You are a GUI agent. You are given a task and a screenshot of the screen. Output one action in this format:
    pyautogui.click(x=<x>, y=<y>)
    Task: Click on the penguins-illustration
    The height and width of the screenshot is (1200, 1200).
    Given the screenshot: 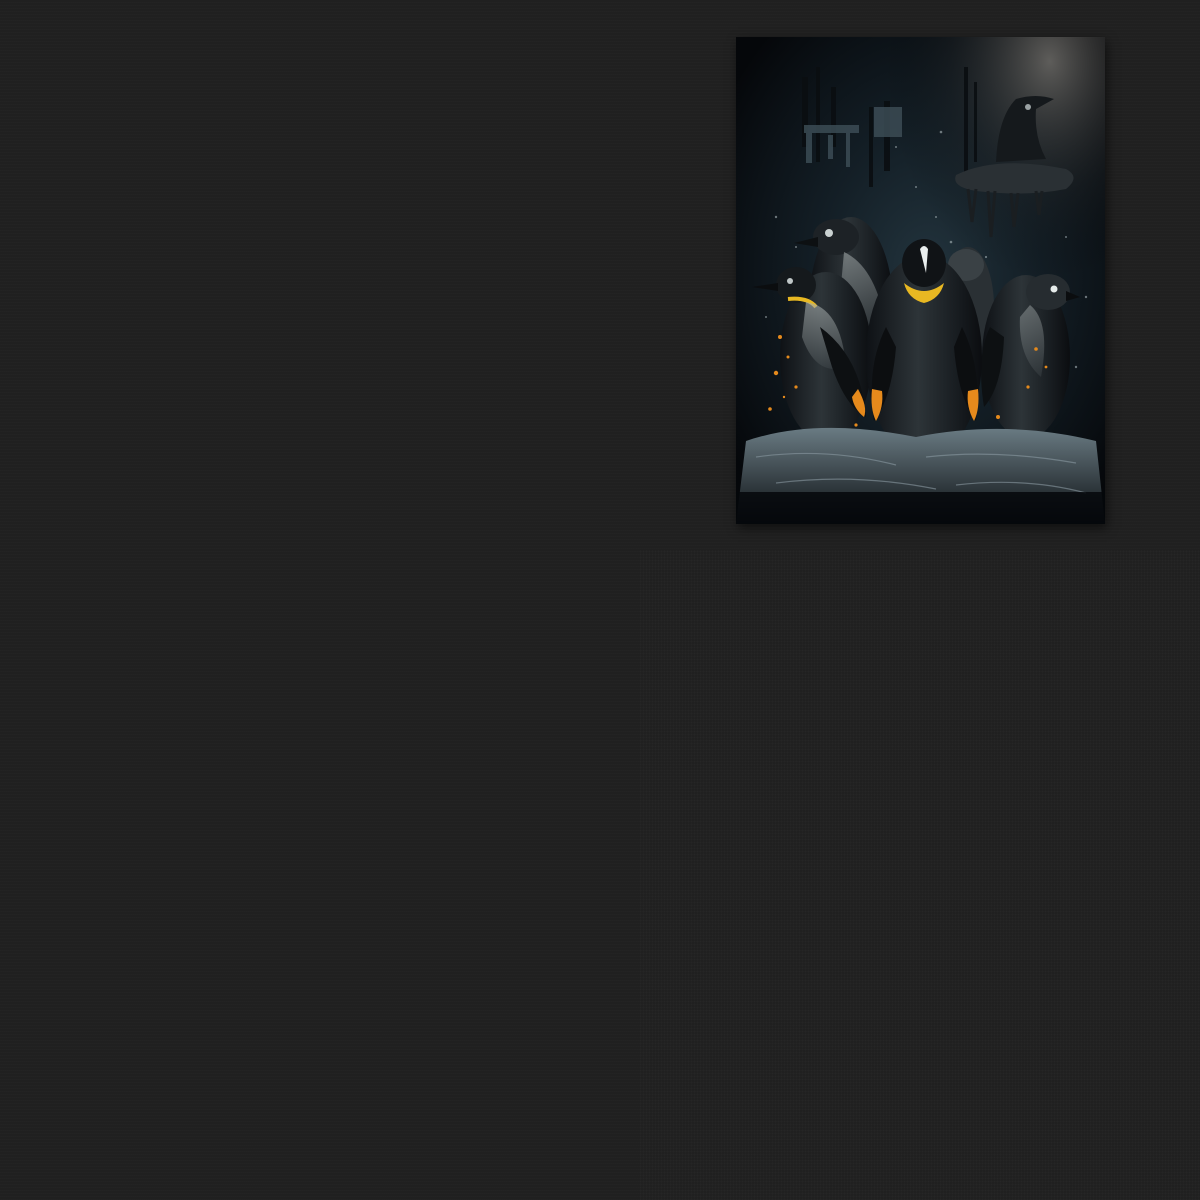 What is the action you would take?
    pyautogui.click(x=920, y=280)
    